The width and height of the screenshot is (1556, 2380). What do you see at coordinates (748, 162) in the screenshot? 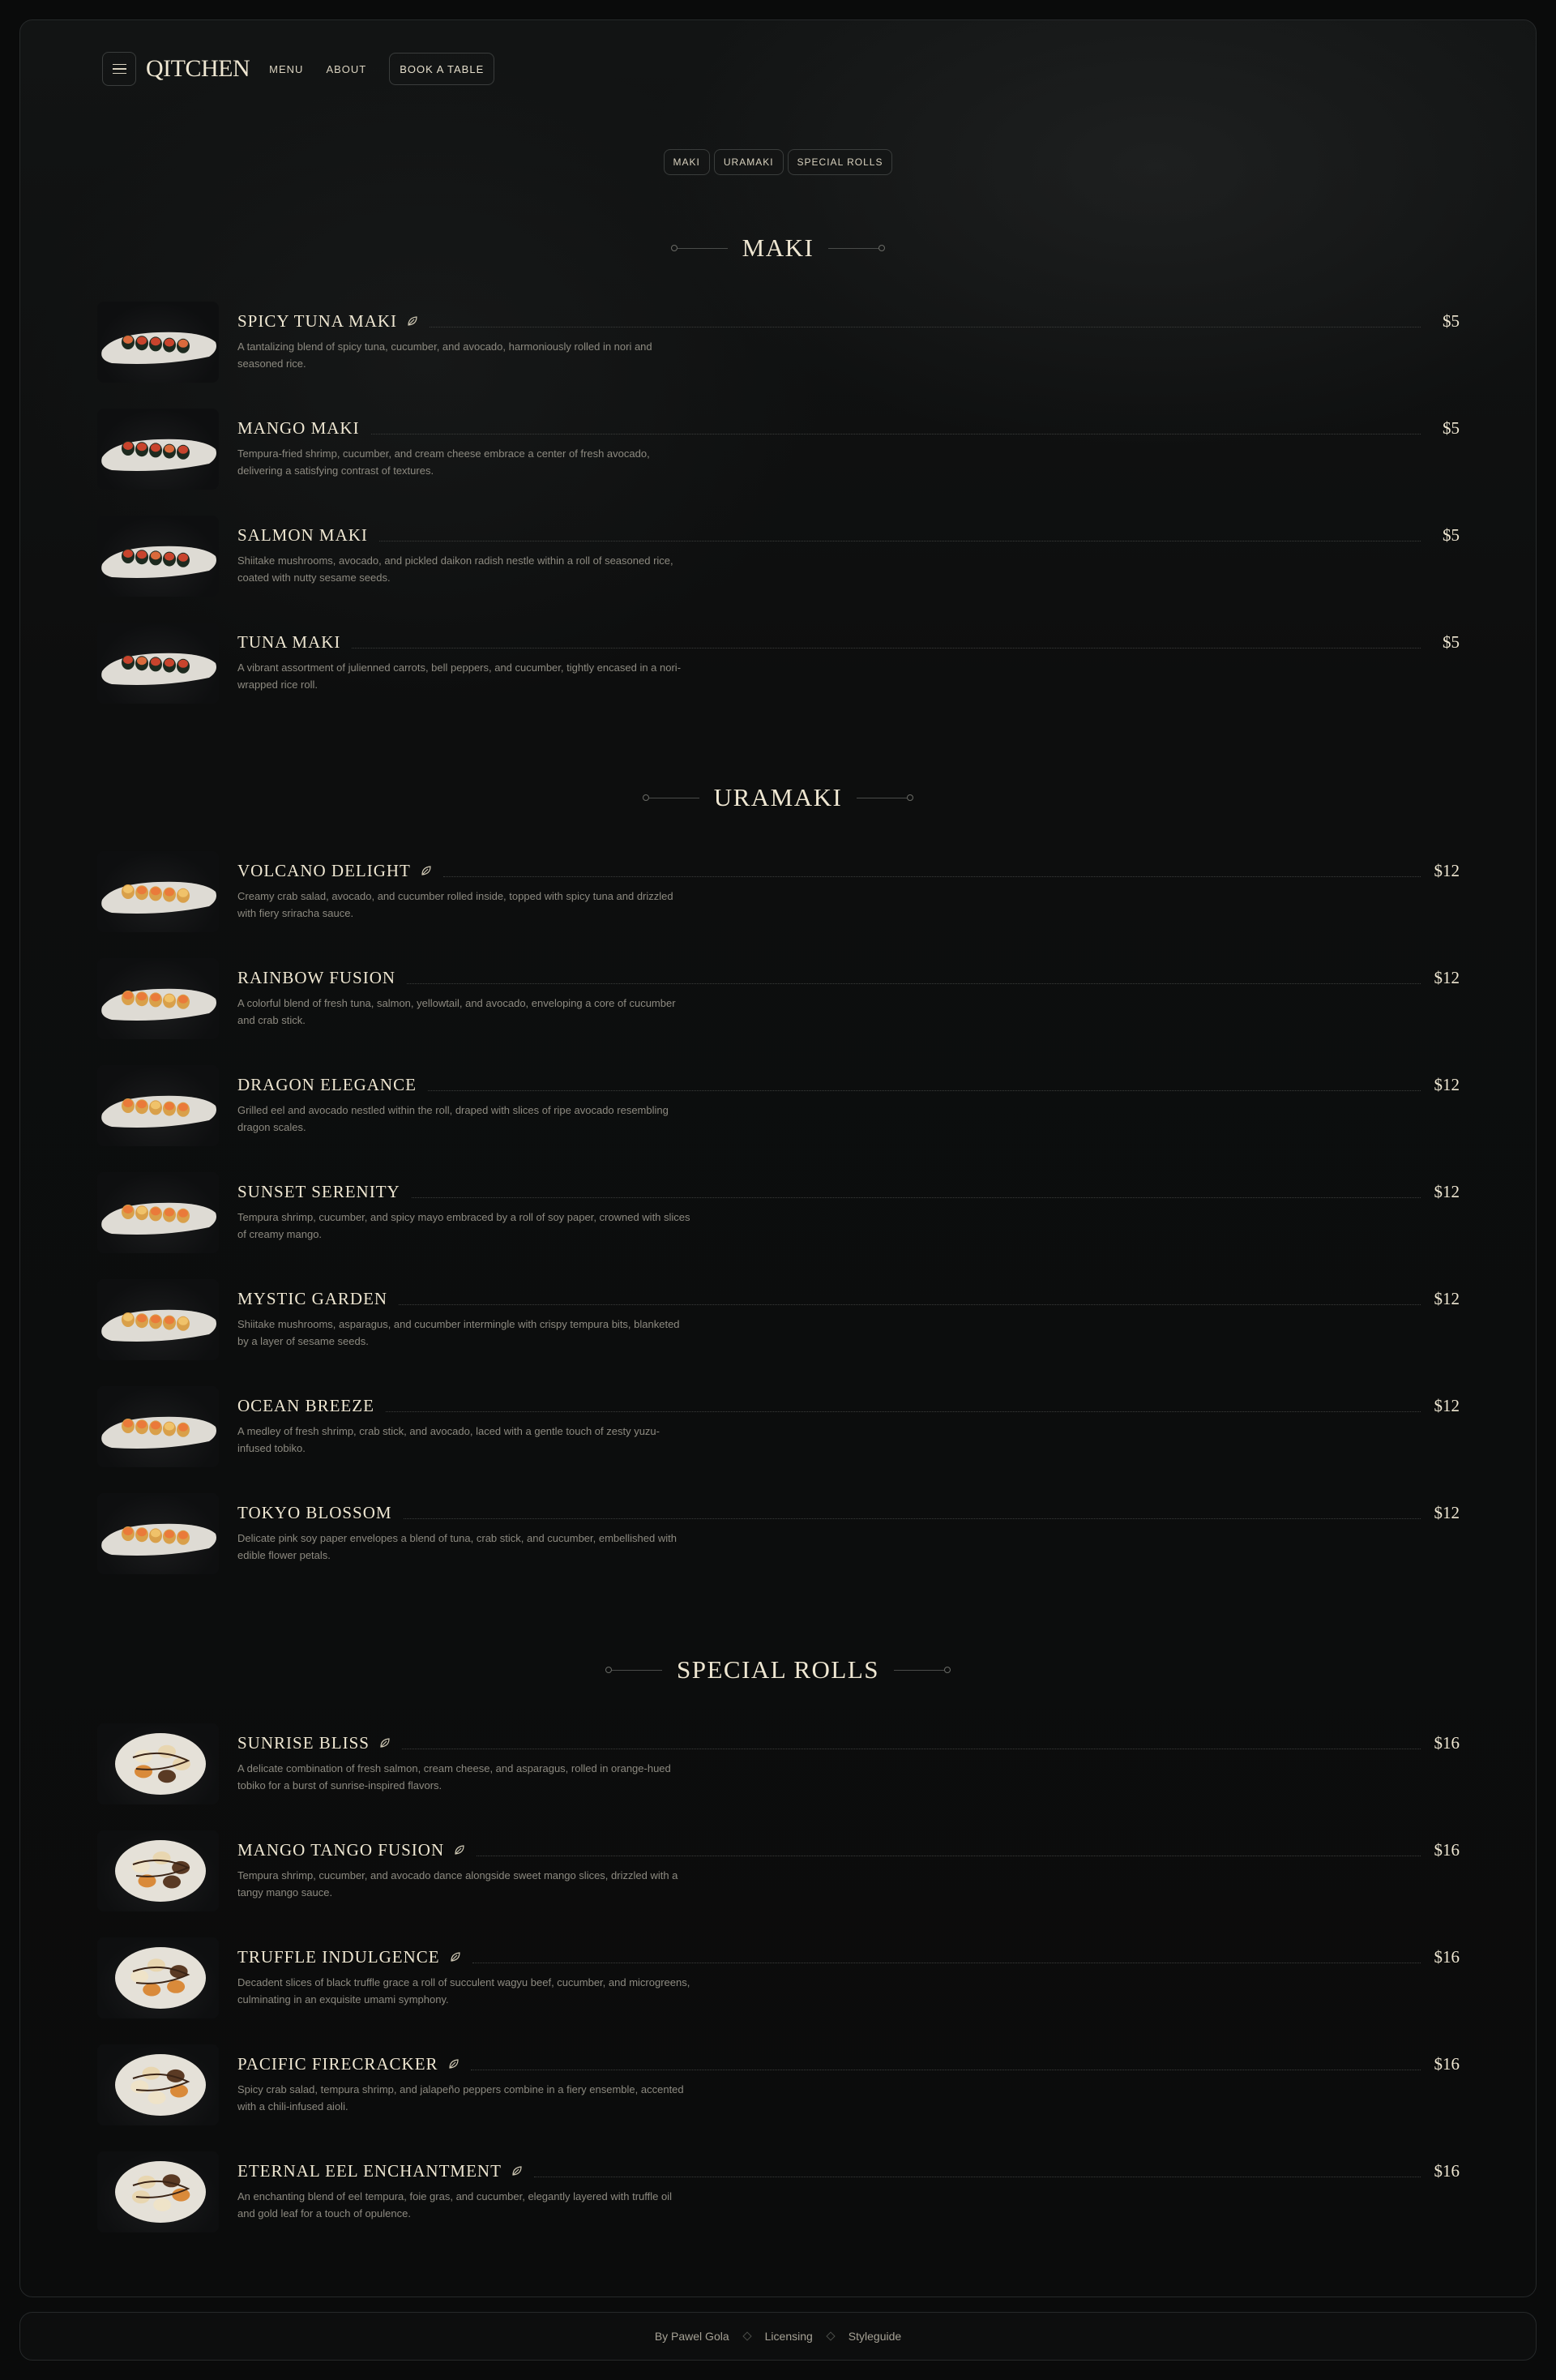
I see `tab-uramaki: URAMAKI` at bounding box center [748, 162].